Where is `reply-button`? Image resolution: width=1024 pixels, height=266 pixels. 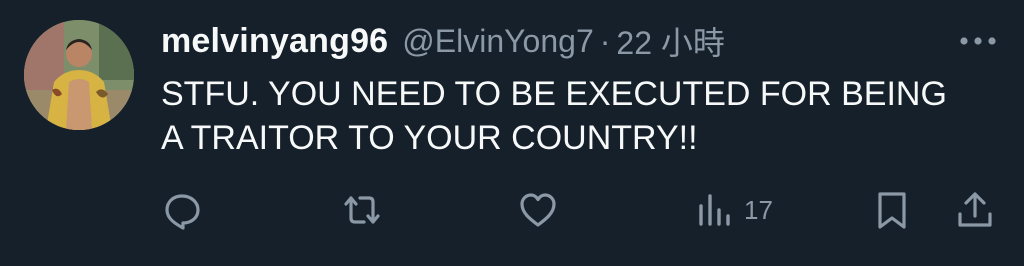
reply-button is located at coordinates (182, 210).